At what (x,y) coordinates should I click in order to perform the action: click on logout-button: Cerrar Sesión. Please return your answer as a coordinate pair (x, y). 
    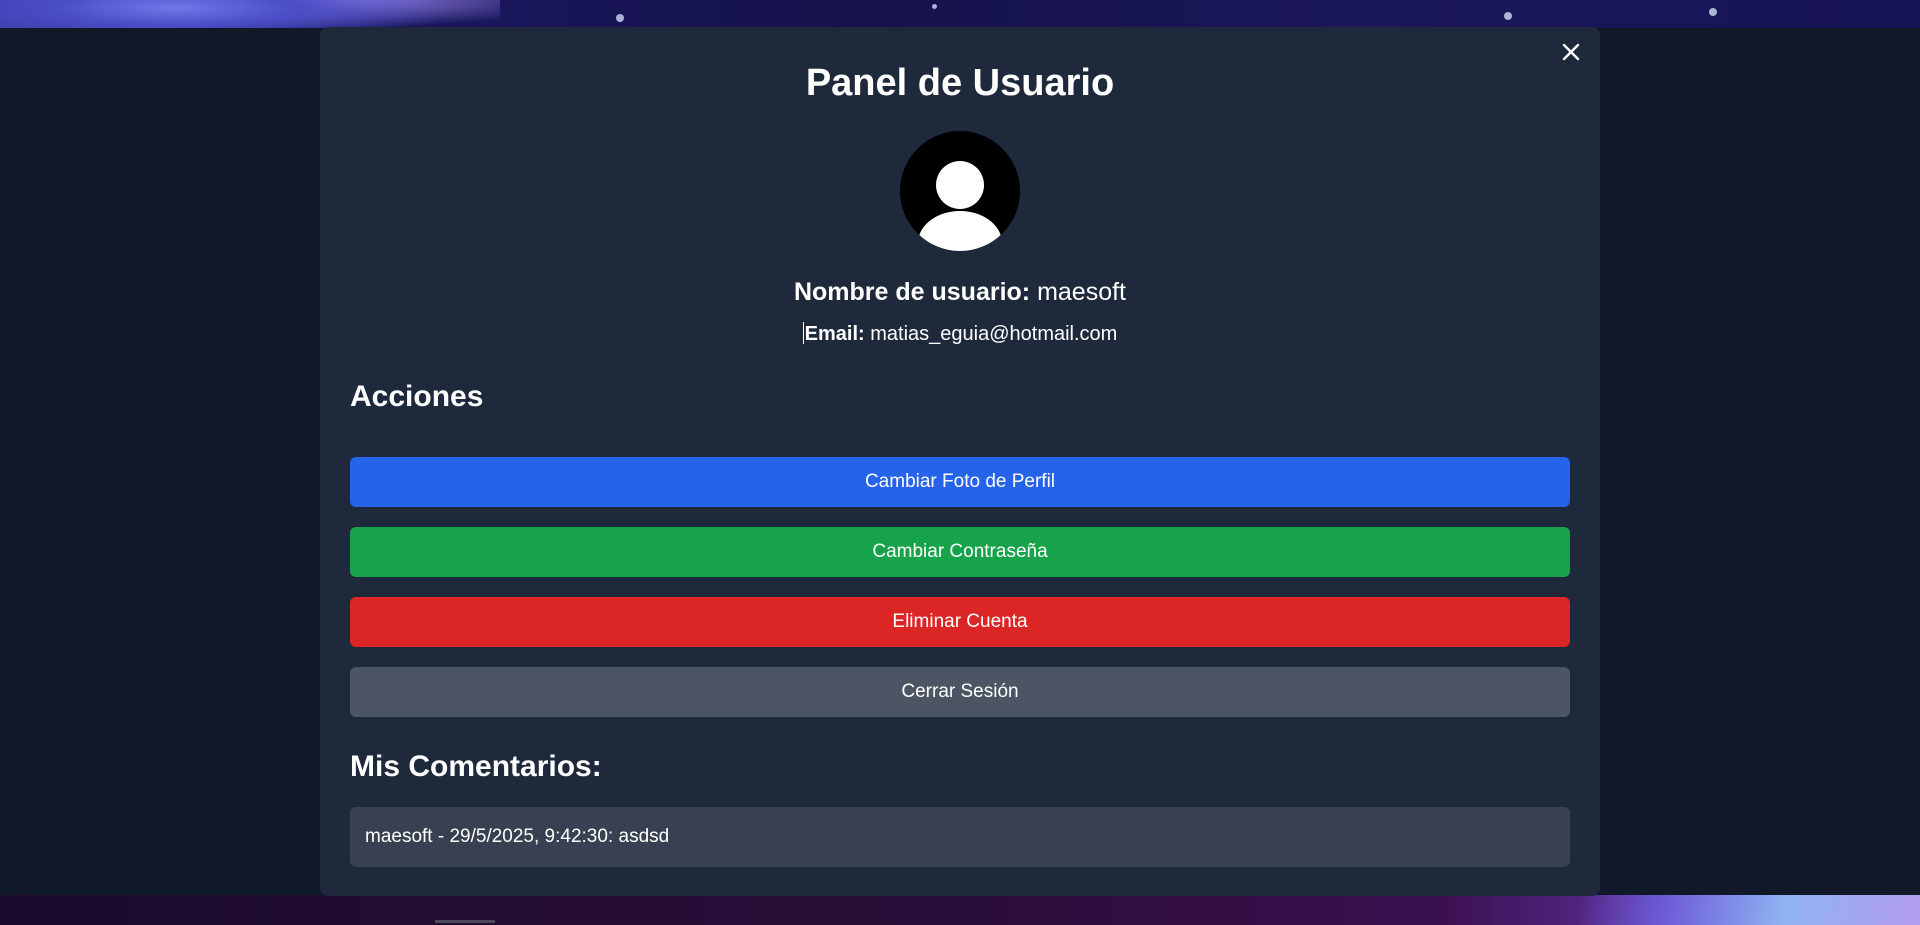
    Looking at the image, I should click on (960, 692).